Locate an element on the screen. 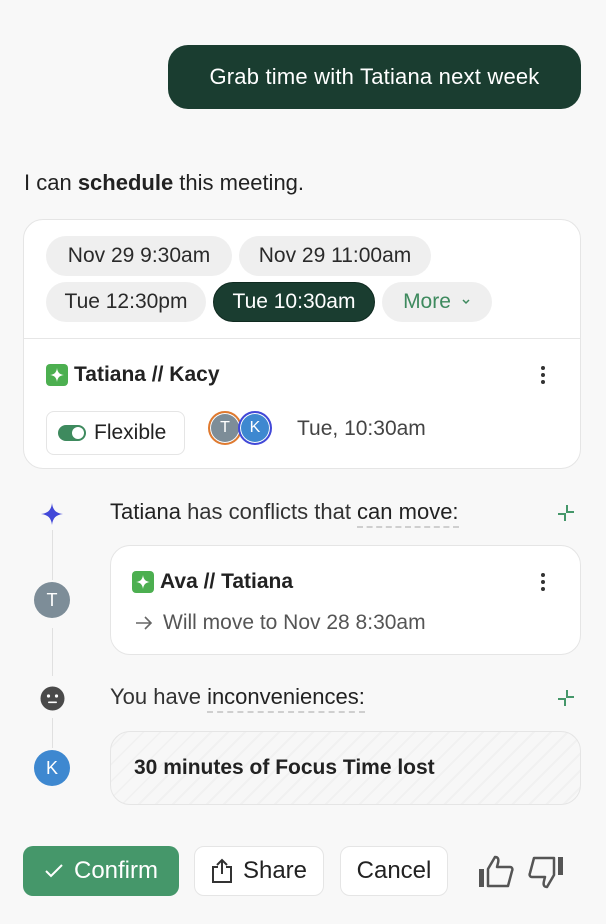 The width and height of the screenshot is (606, 924). flexible-label: Flexible is located at coordinates (130, 432).